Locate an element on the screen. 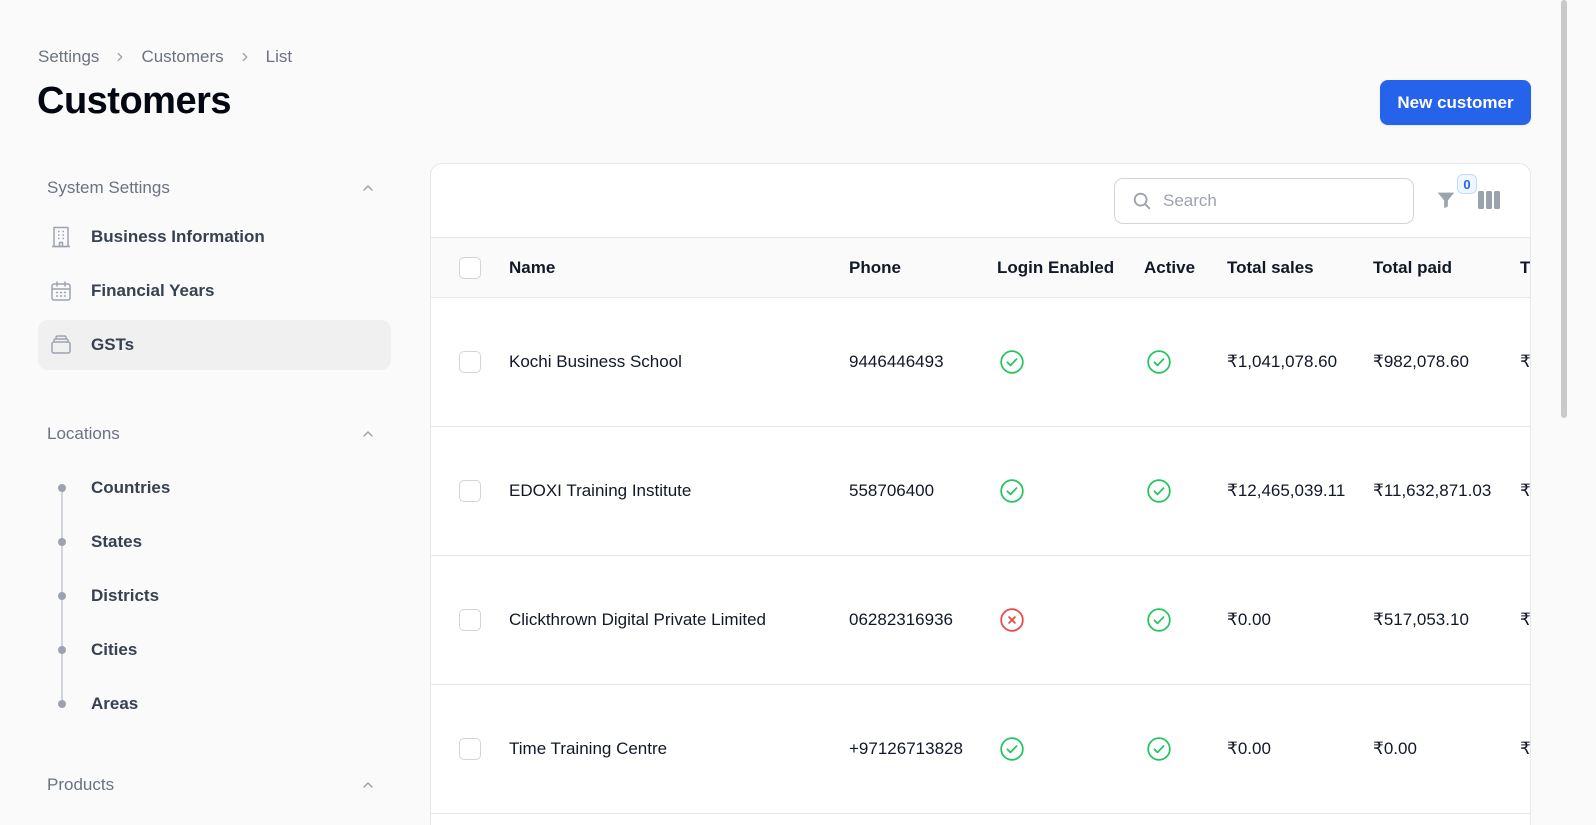 Image resolution: width=1596 pixels, height=825 pixels. cell-phone: +97126713828 is located at coordinates (906, 748).